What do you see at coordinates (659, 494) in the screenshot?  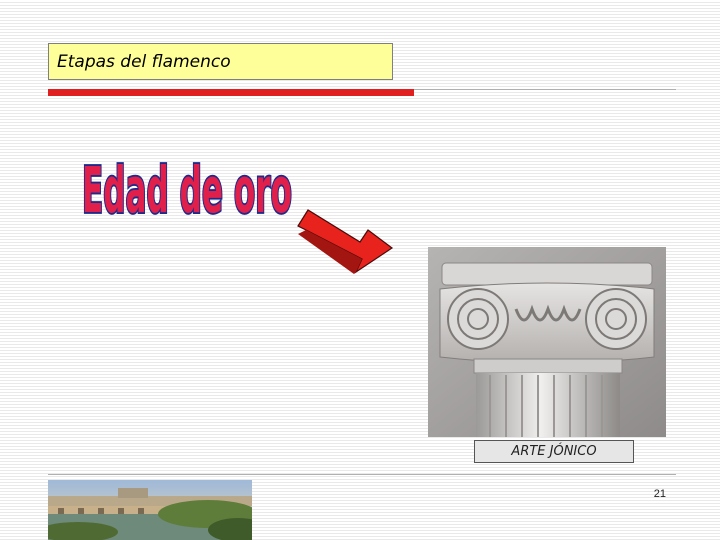 I see `page-number: 21` at bounding box center [659, 494].